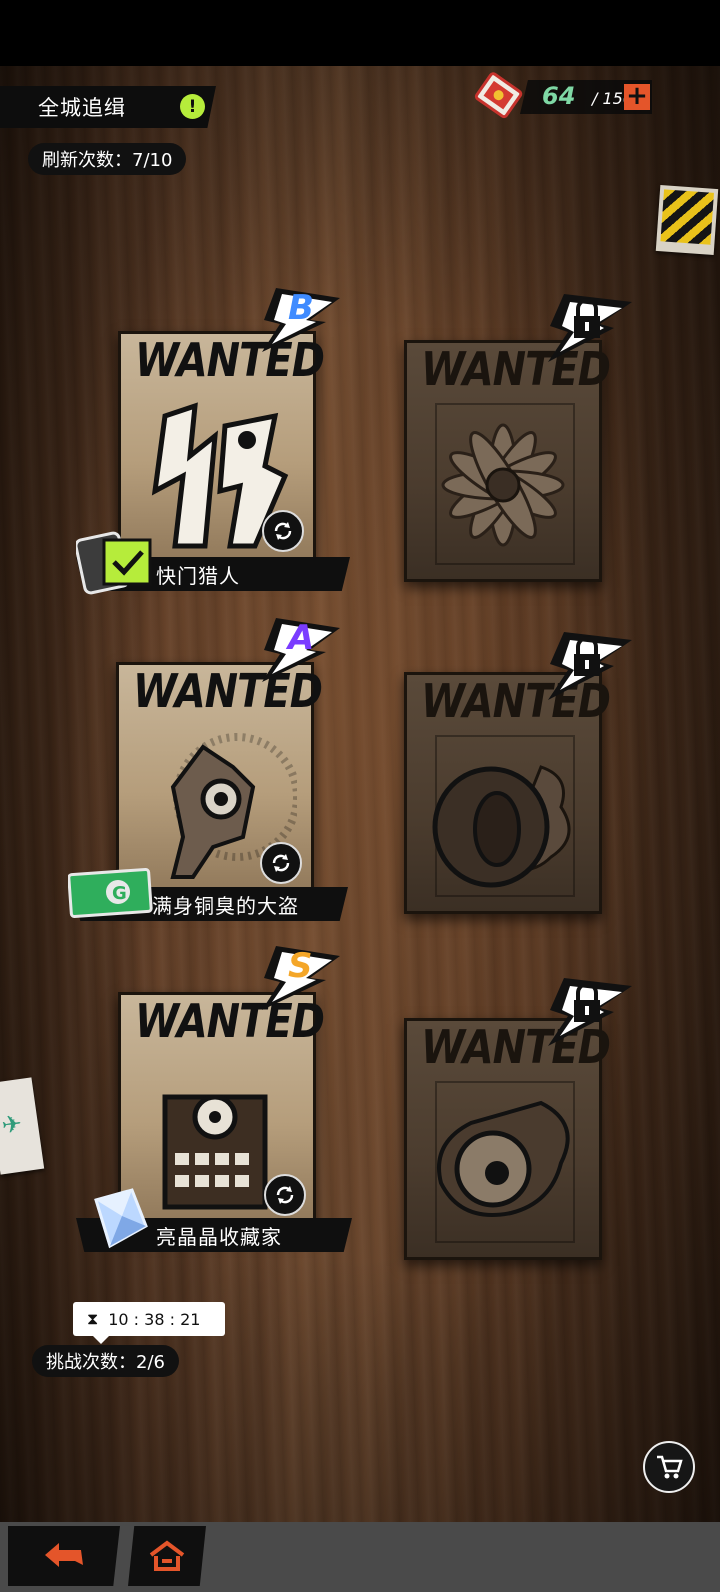 This screenshot has height=1592, width=720. I want to click on refresh-count: 刷新次数：7/10, so click(107, 159).